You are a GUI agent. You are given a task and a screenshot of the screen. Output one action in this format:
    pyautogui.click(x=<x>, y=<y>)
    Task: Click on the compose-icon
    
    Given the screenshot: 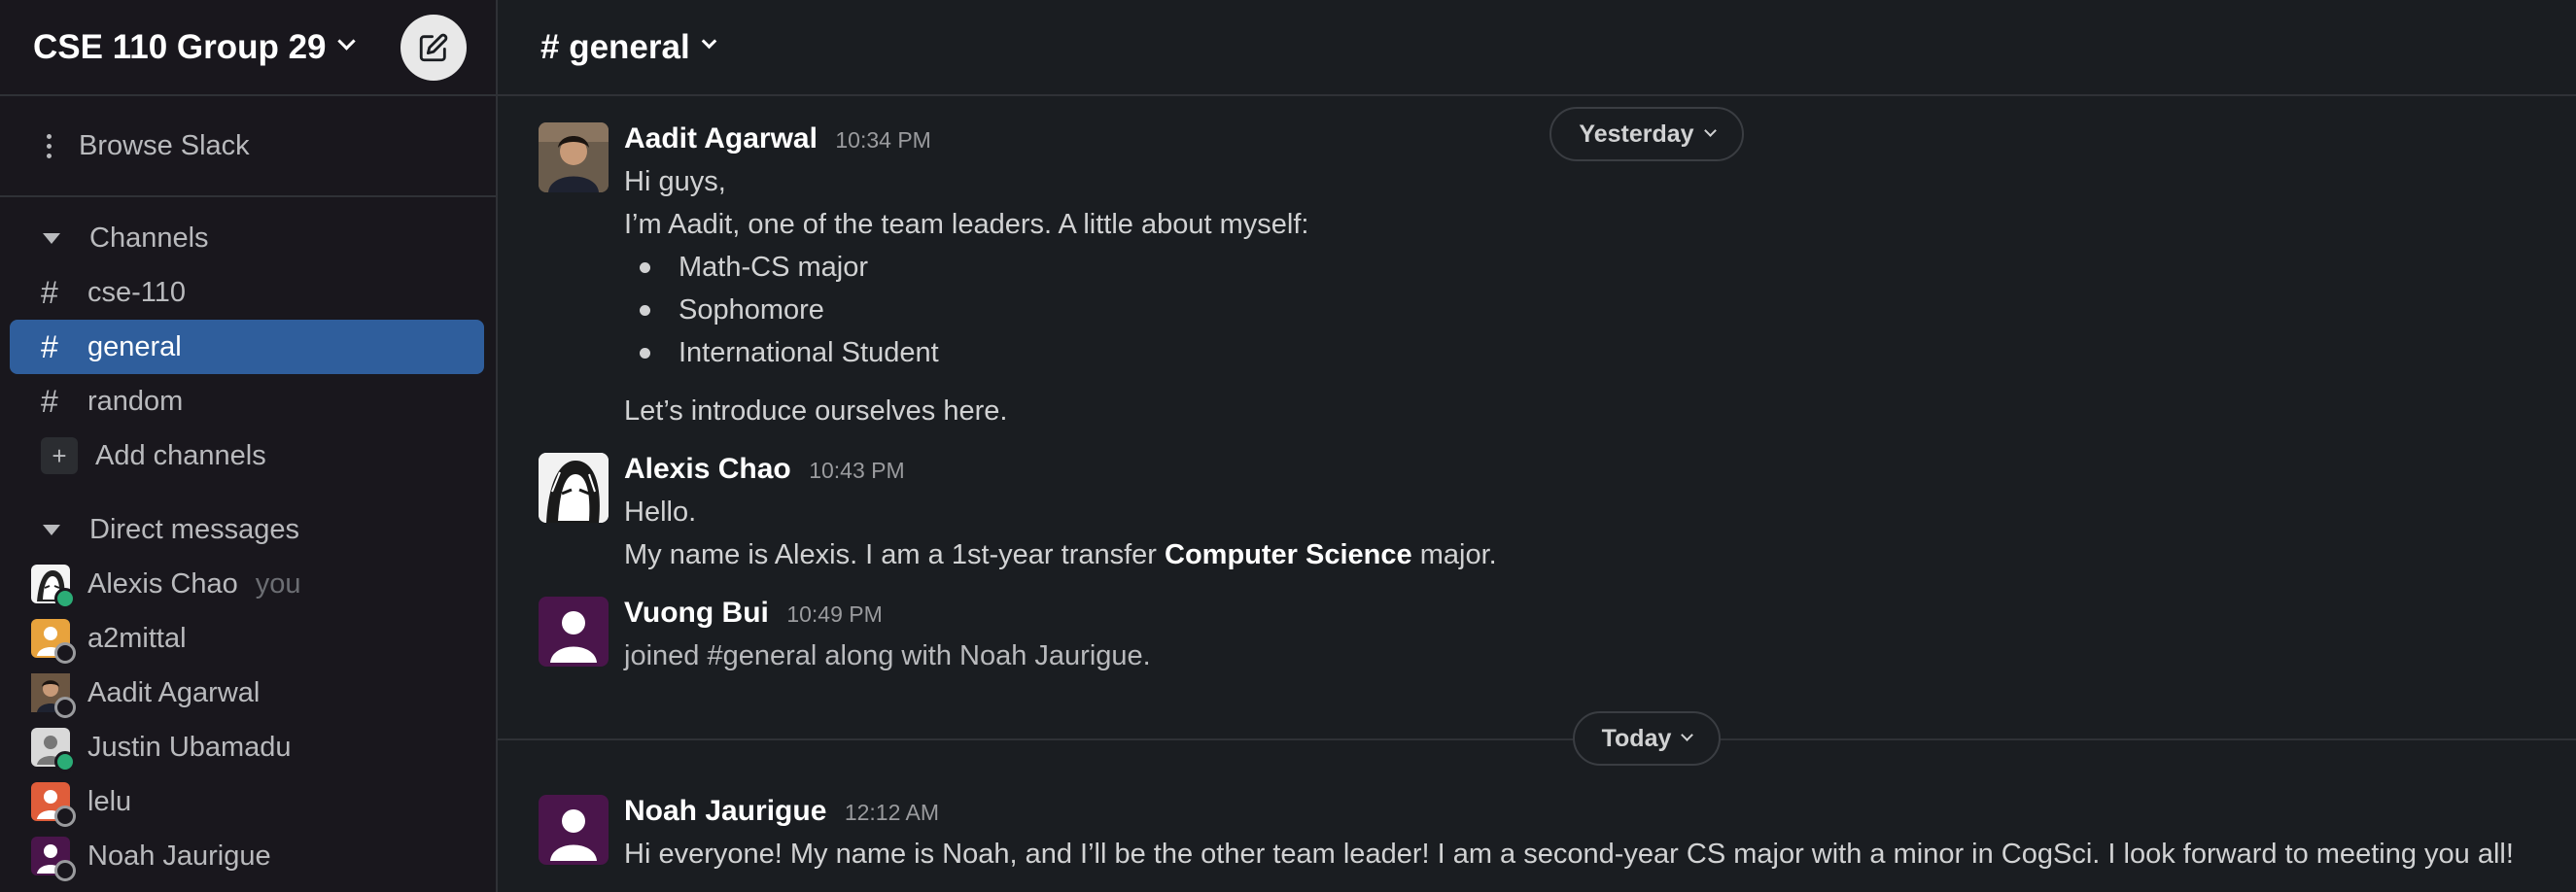 What is the action you would take?
    pyautogui.click(x=434, y=47)
    